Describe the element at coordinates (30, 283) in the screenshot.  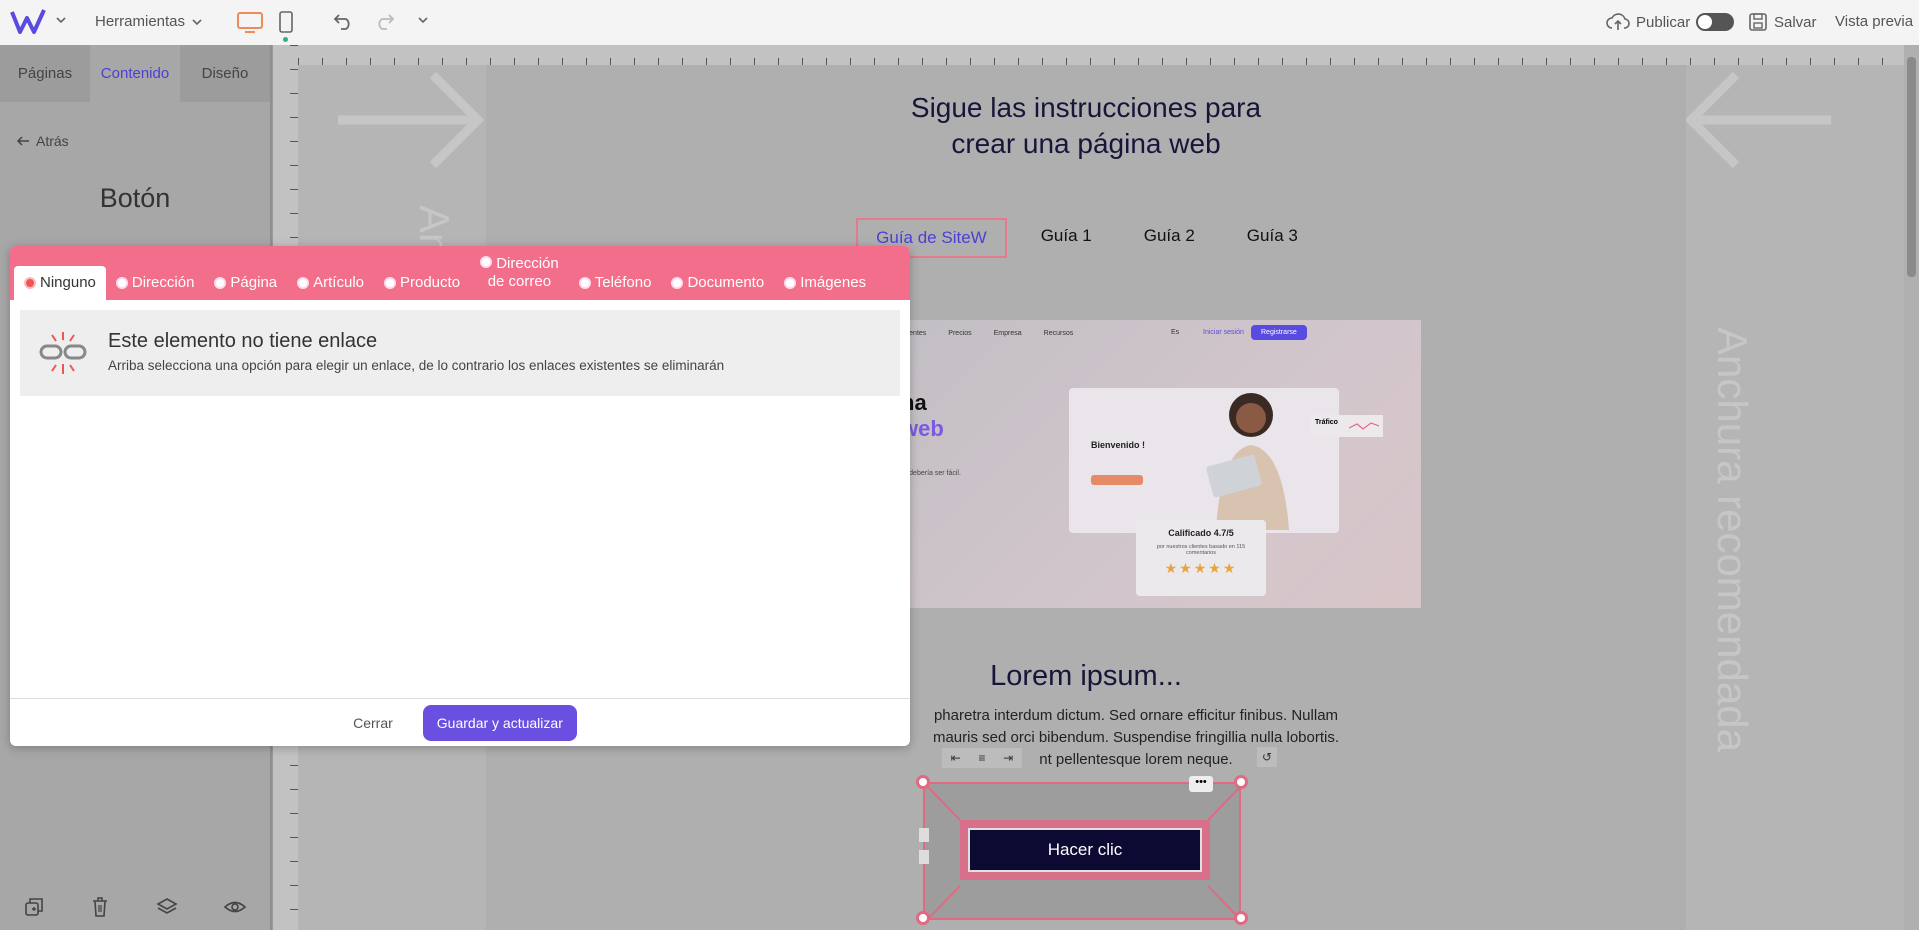
I see `none-icon` at that location.